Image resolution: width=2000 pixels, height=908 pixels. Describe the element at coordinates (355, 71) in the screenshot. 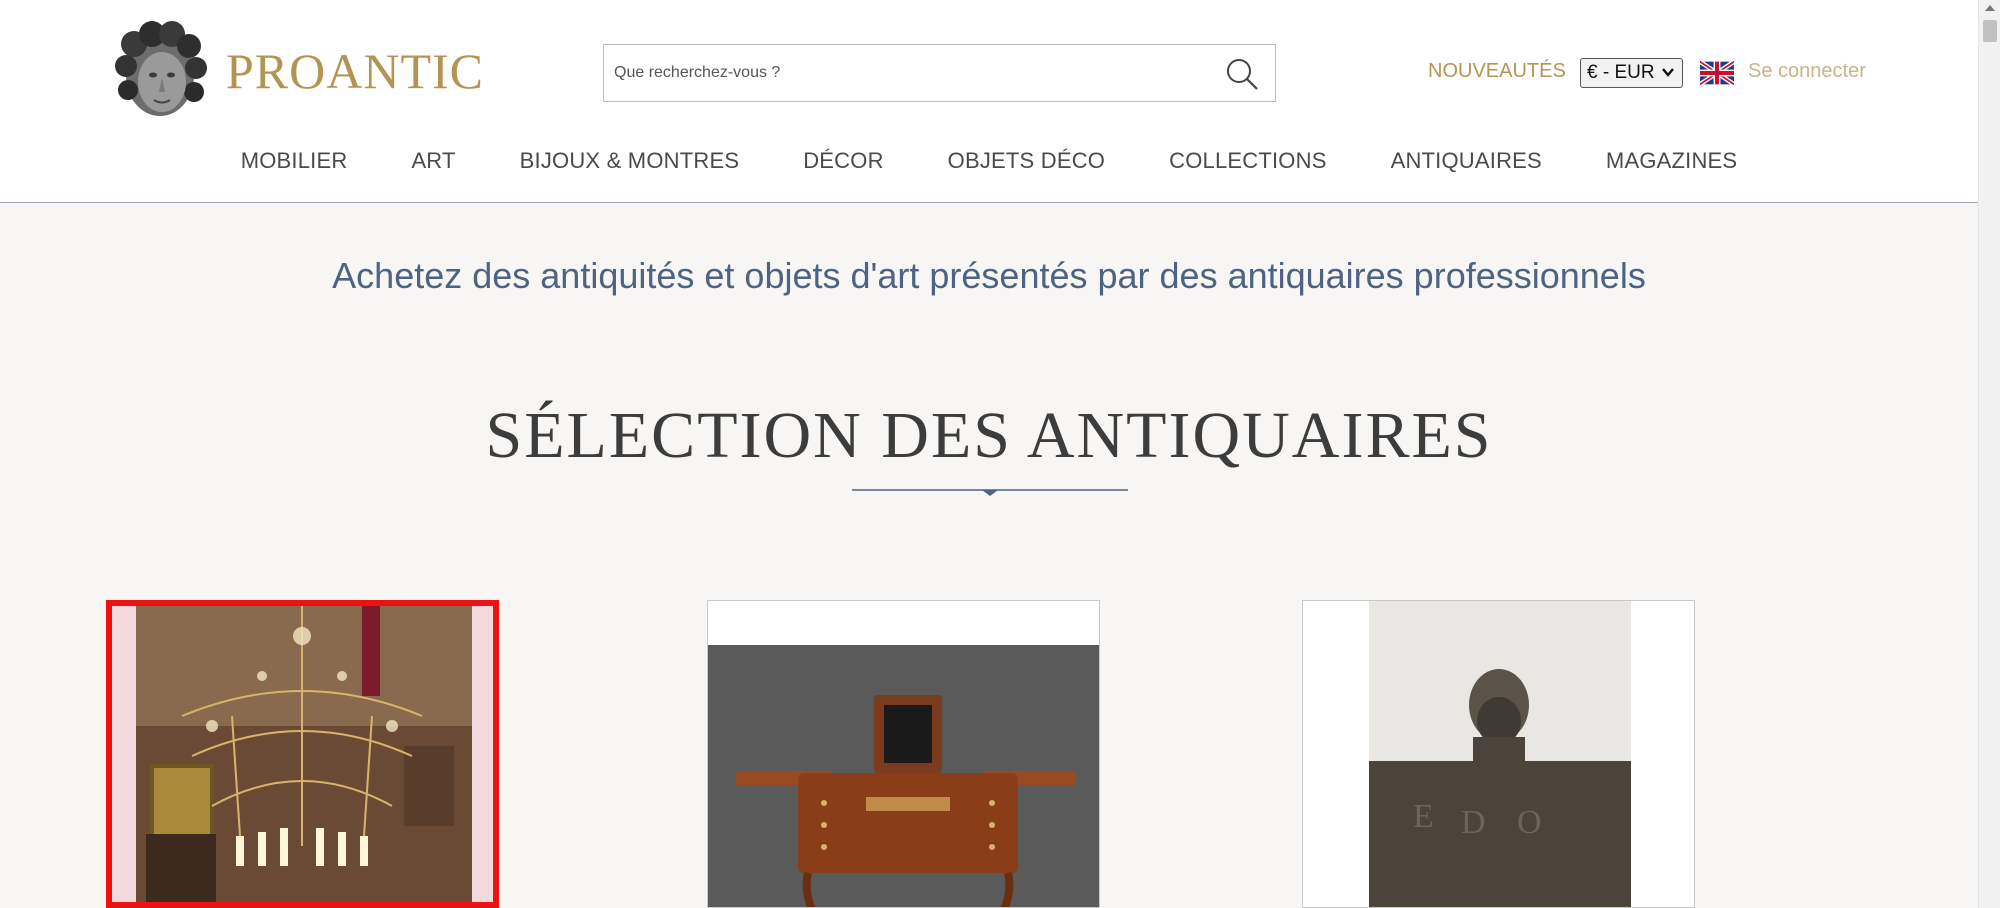

I see `brand-name: PROANTIC` at that location.